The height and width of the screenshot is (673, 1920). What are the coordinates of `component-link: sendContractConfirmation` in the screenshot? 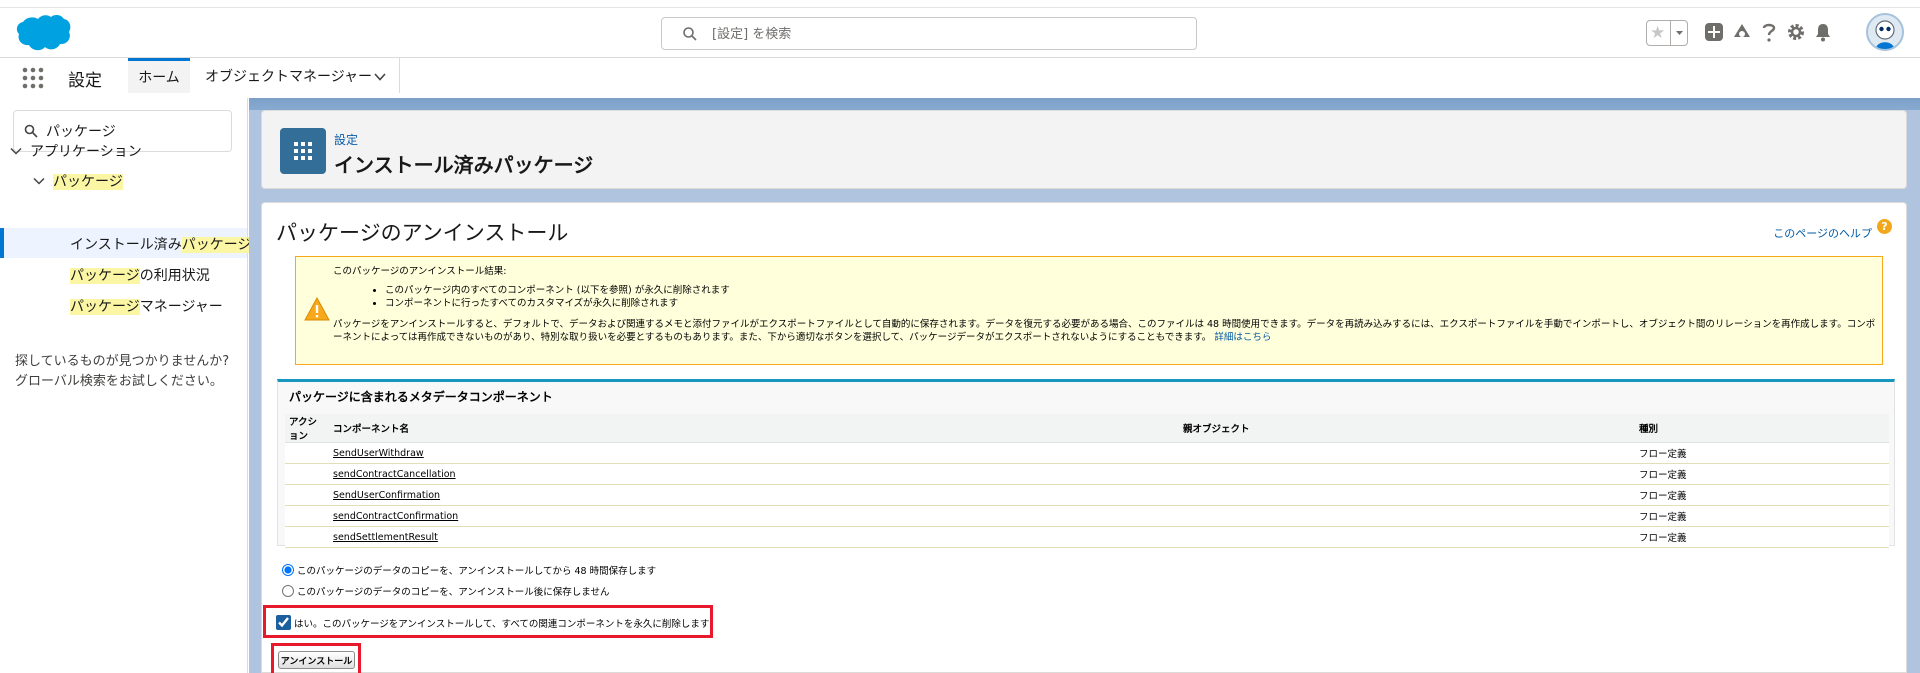 It's located at (395, 516).